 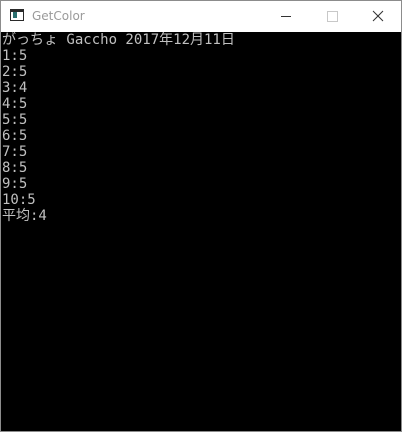 What do you see at coordinates (118, 40) in the screenshot?
I see `console-header-line: がっちょ Gaccho 2017年12月11日` at bounding box center [118, 40].